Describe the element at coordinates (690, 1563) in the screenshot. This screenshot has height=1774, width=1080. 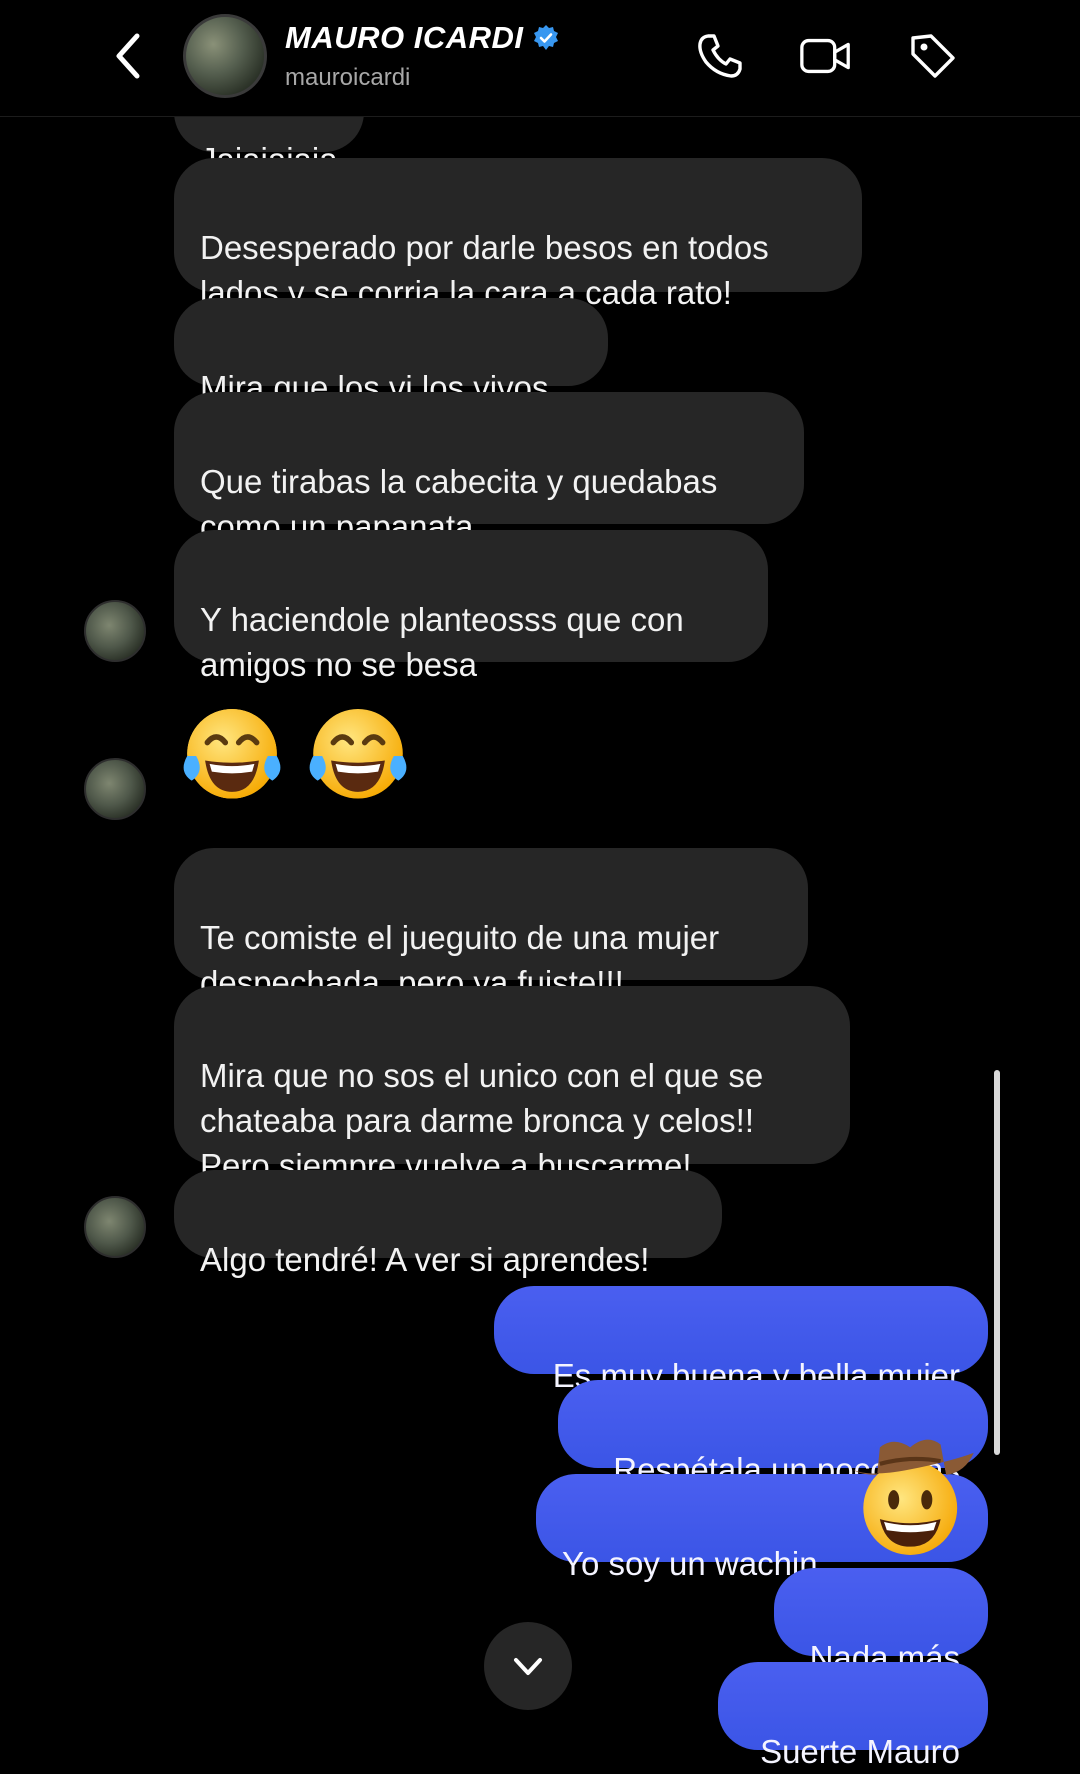
I see `message-text: Yo soy un wachin` at that location.